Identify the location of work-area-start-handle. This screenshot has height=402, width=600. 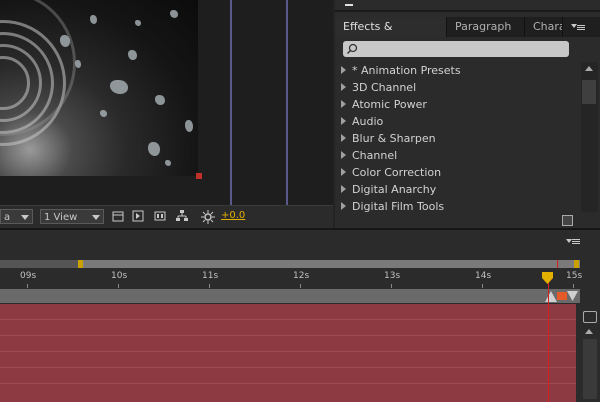
(80, 264).